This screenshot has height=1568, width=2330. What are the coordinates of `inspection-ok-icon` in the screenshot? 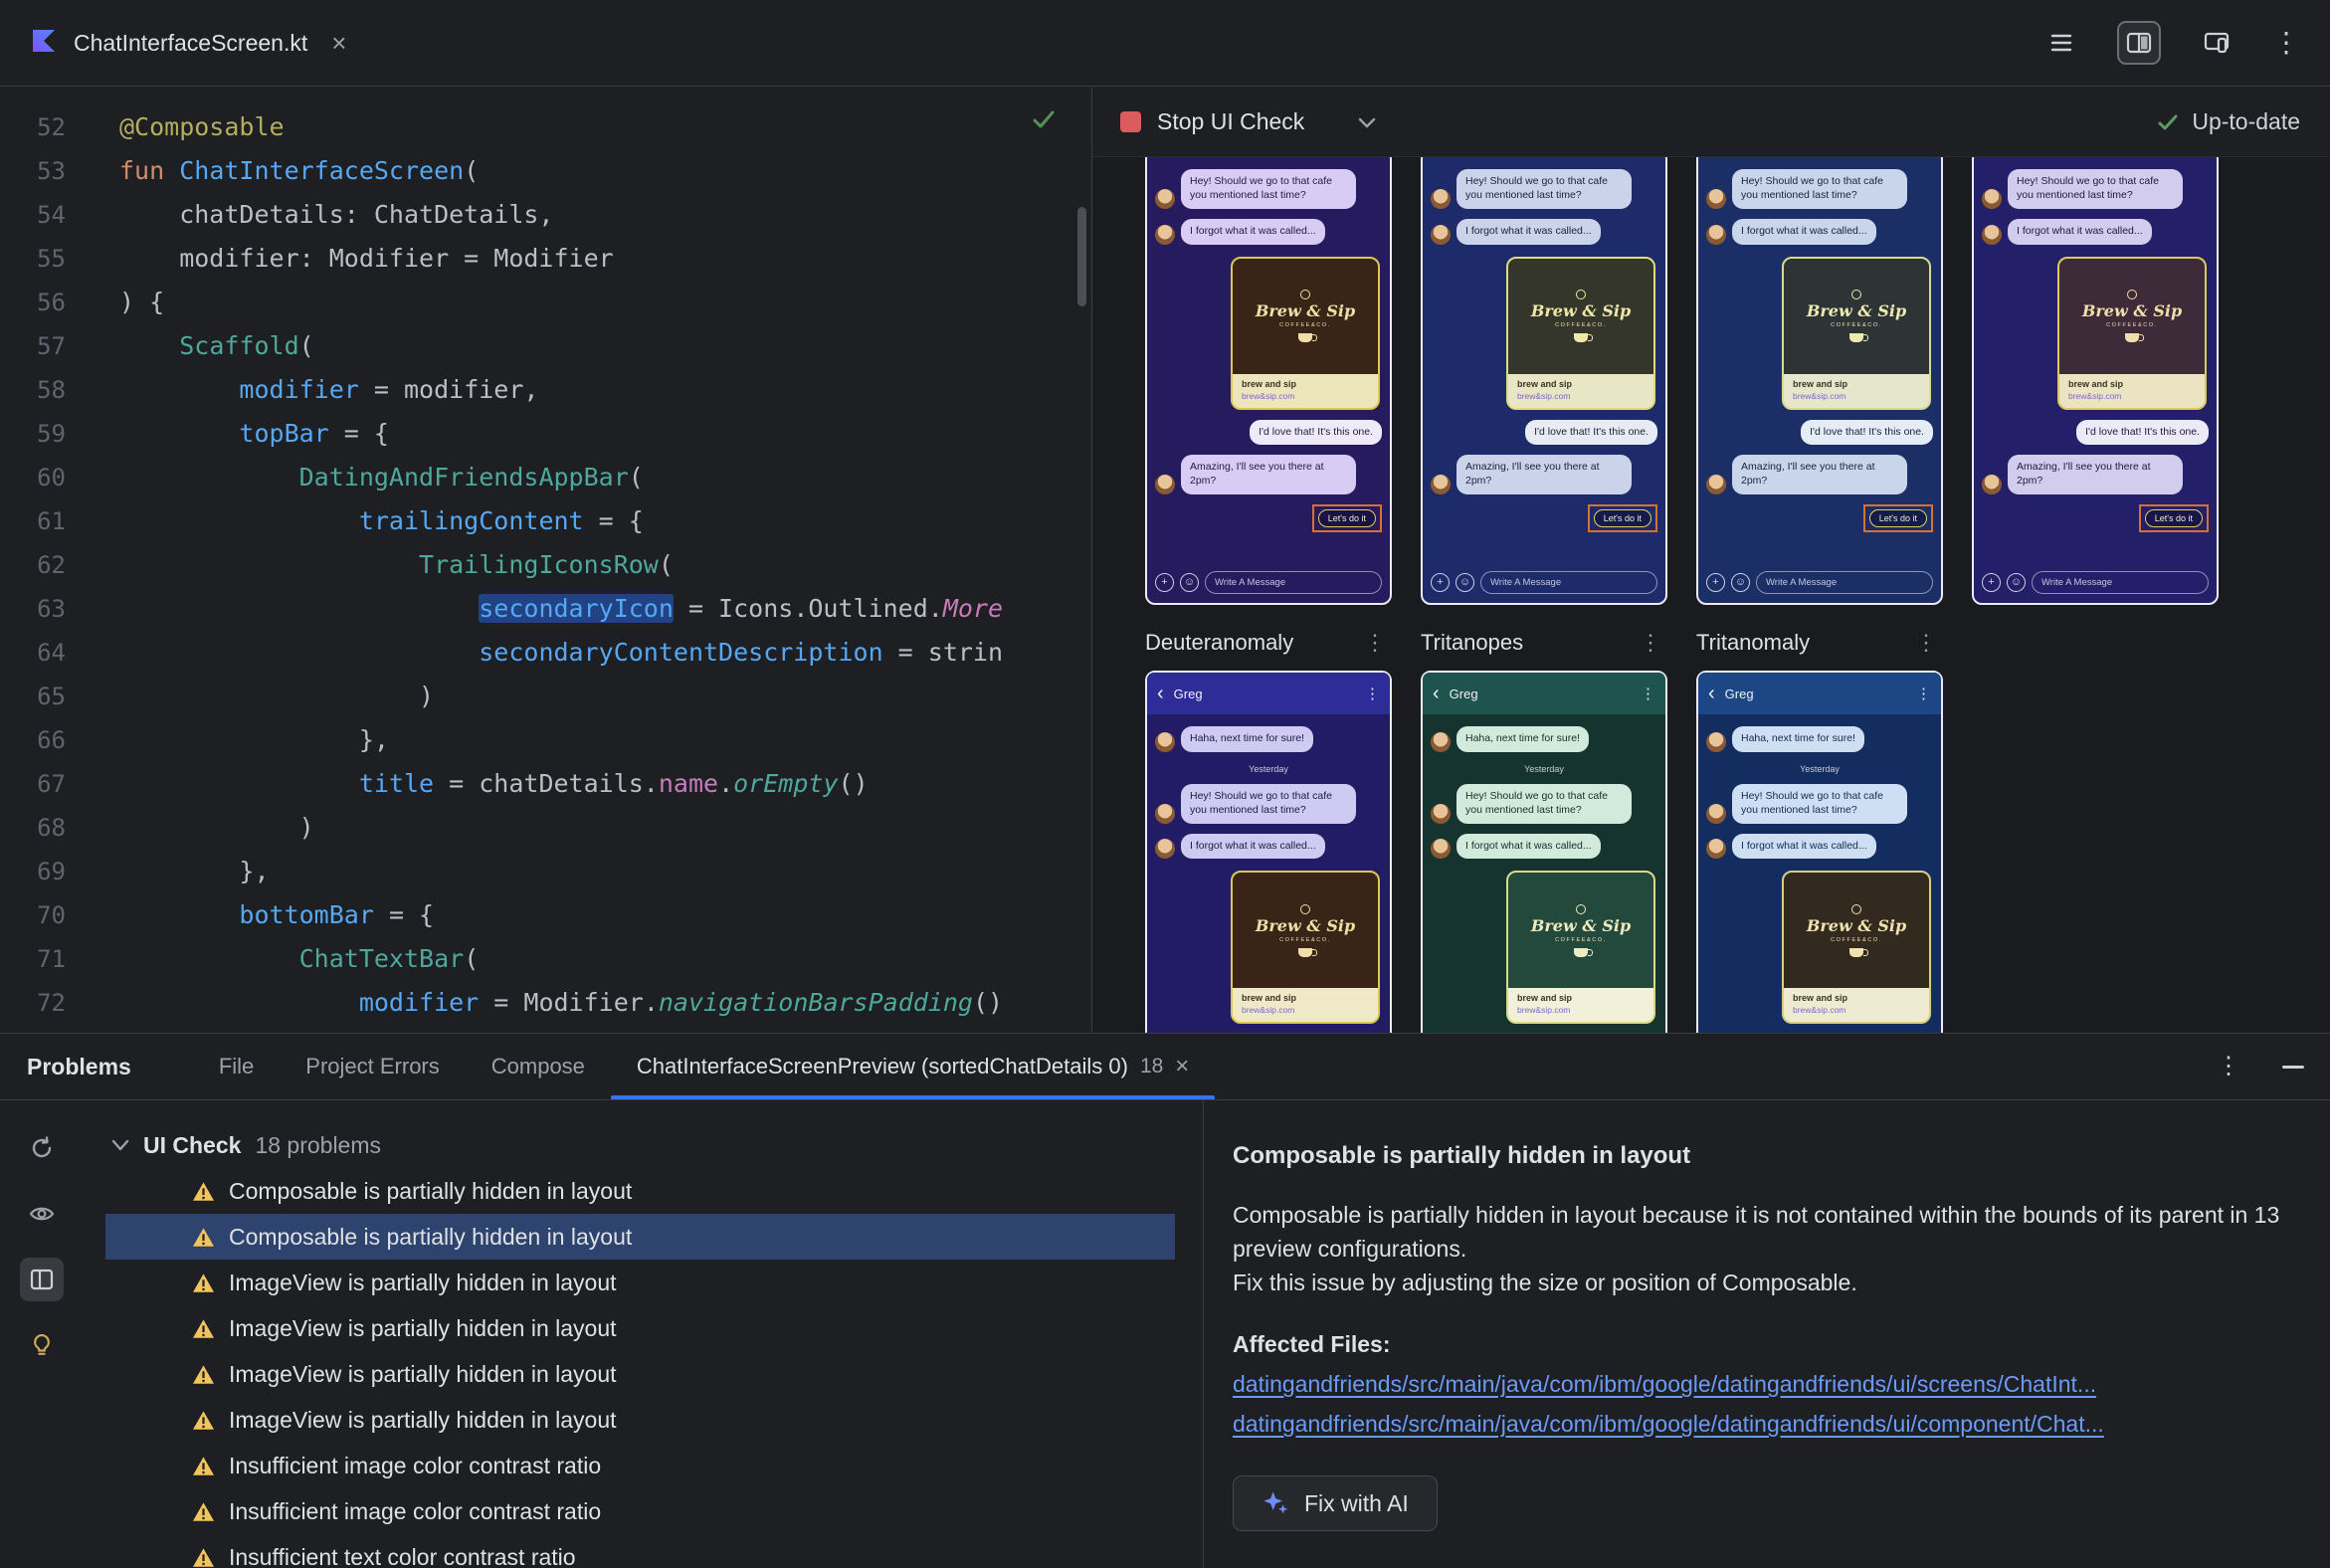 It's located at (1044, 121).